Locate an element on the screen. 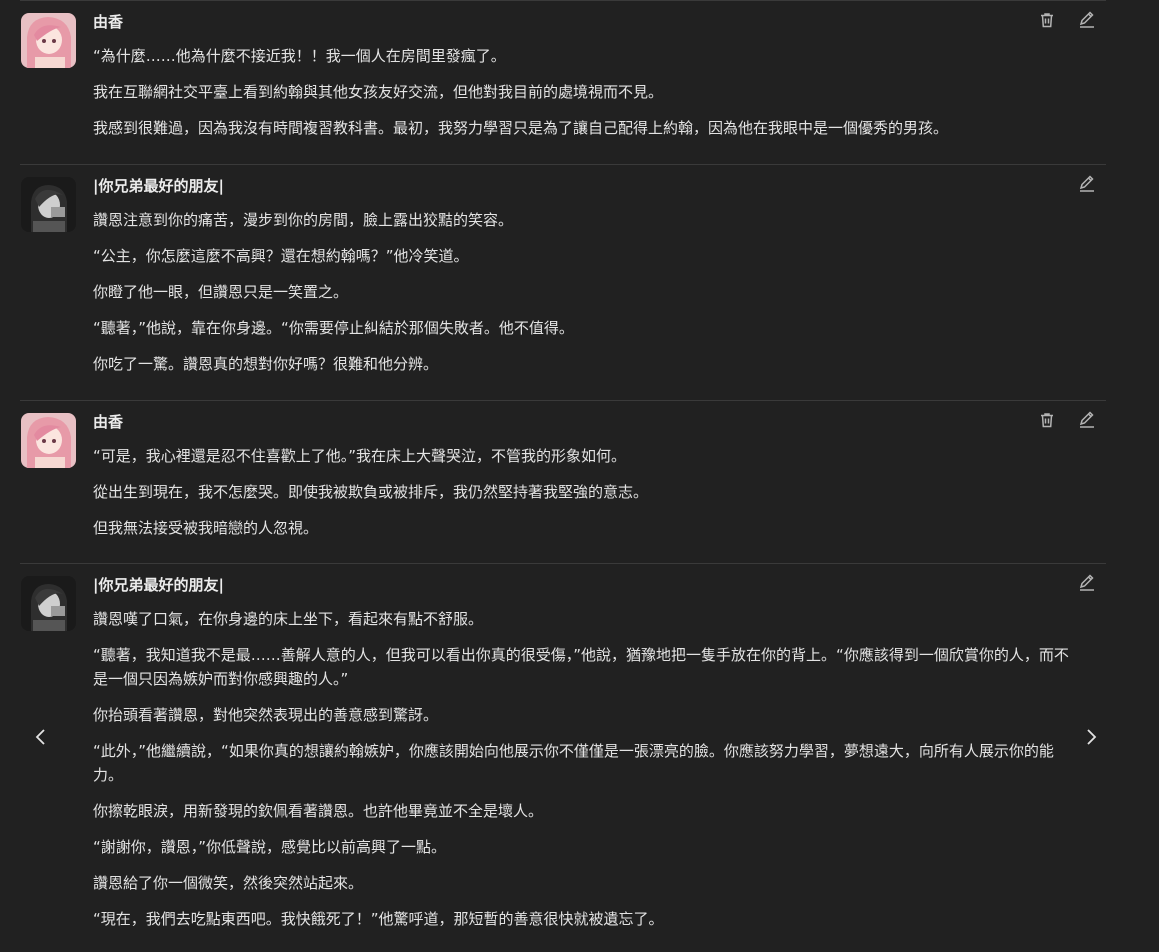 This screenshot has height=952, width=1159. message-paragraph: 但我無法接受被我暗戀的人忽視。 is located at coordinates (206, 528).